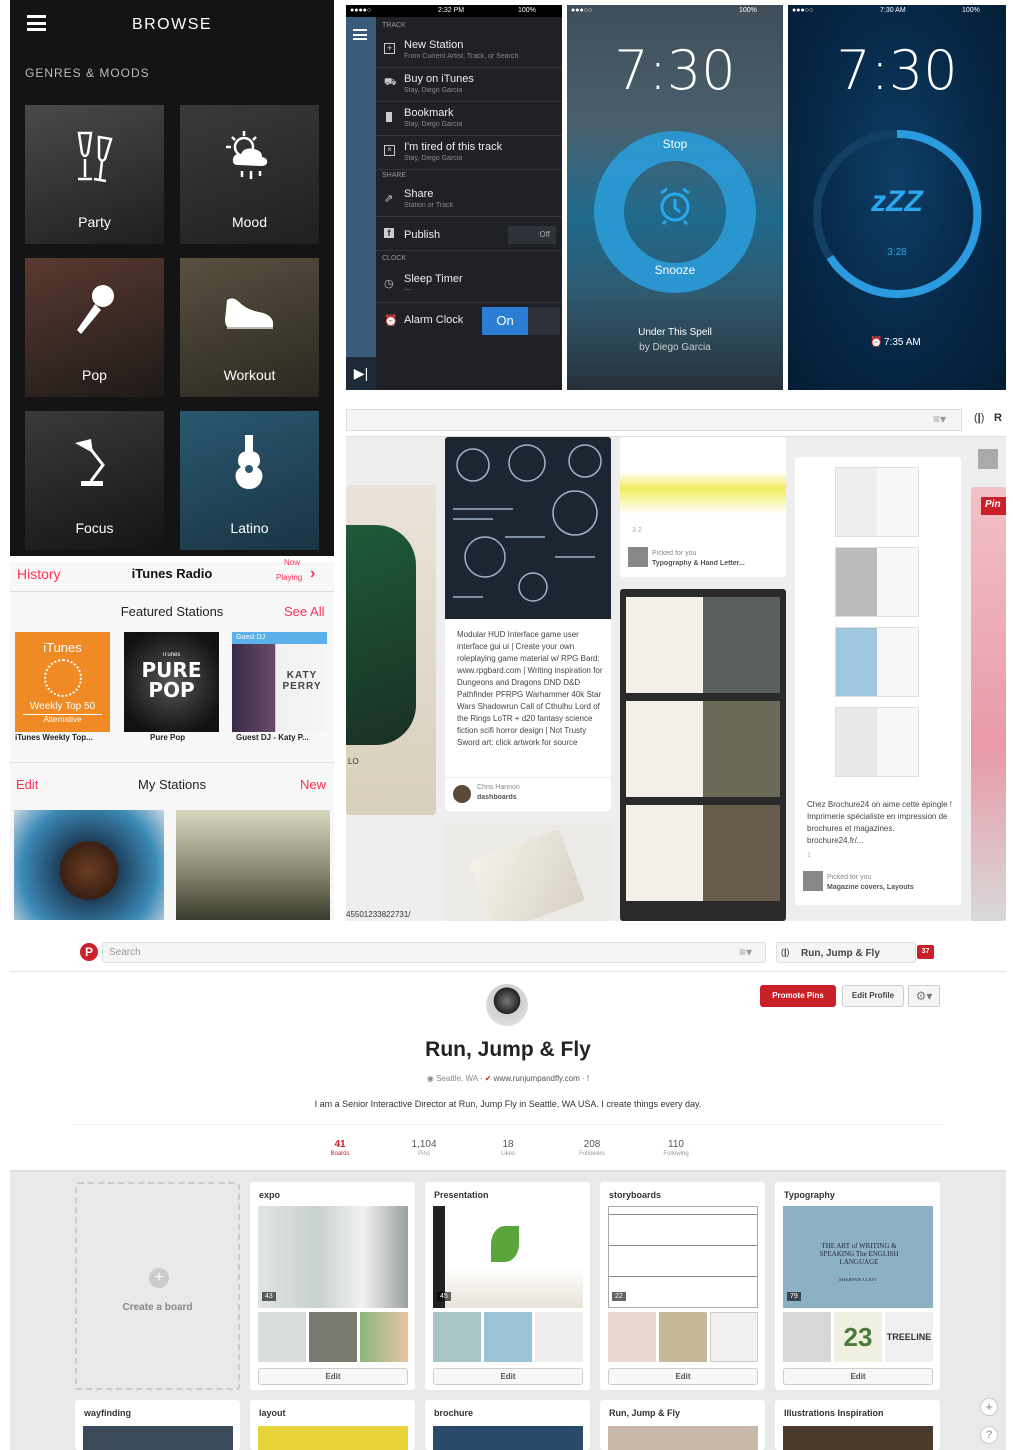 The image size is (1013, 1450). I want to click on menu-item-publish: f Publish Off, so click(469, 234).